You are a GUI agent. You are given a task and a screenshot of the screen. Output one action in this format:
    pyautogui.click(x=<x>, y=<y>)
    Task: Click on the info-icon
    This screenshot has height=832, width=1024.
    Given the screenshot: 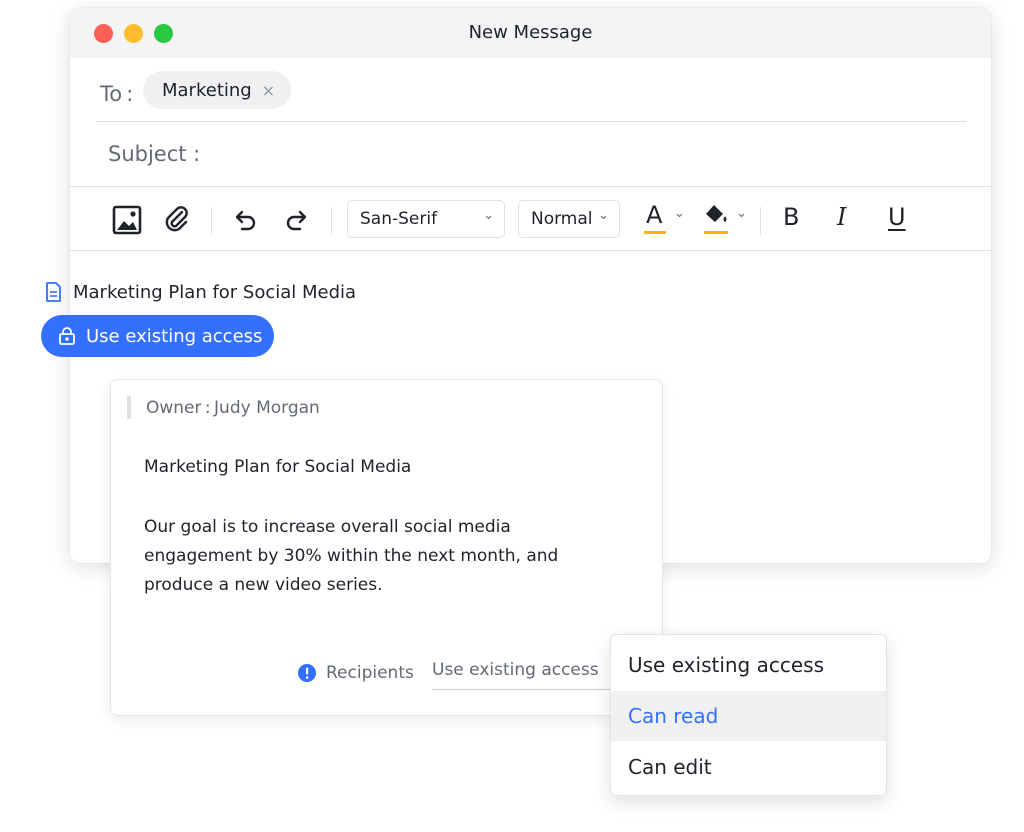 What is the action you would take?
    pyautogui.click(x=307, y=673)
    